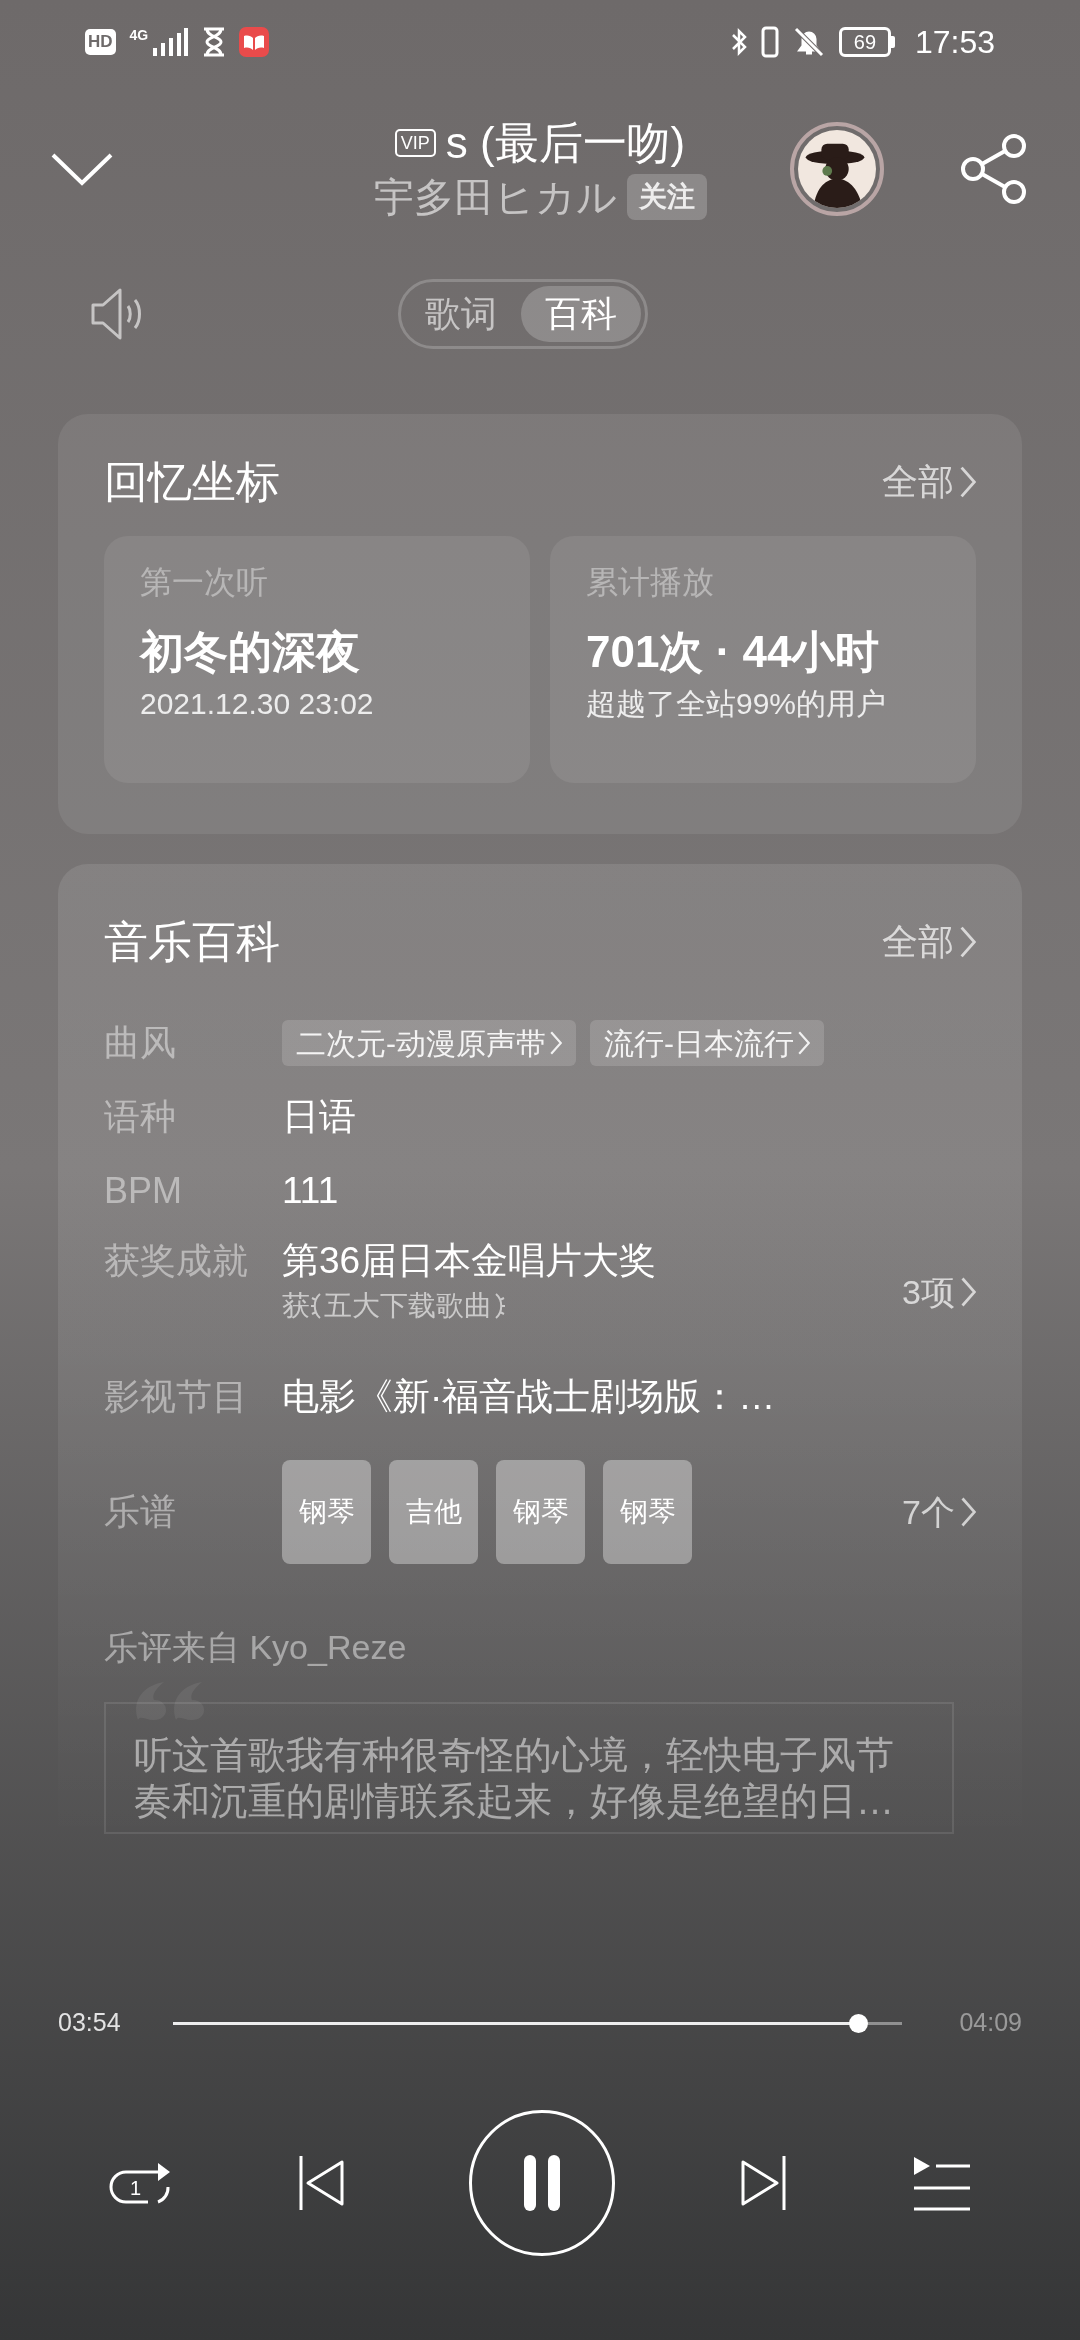 The image size is (1080, 2340). I want to click on pause-icon, so click(542, 2183).